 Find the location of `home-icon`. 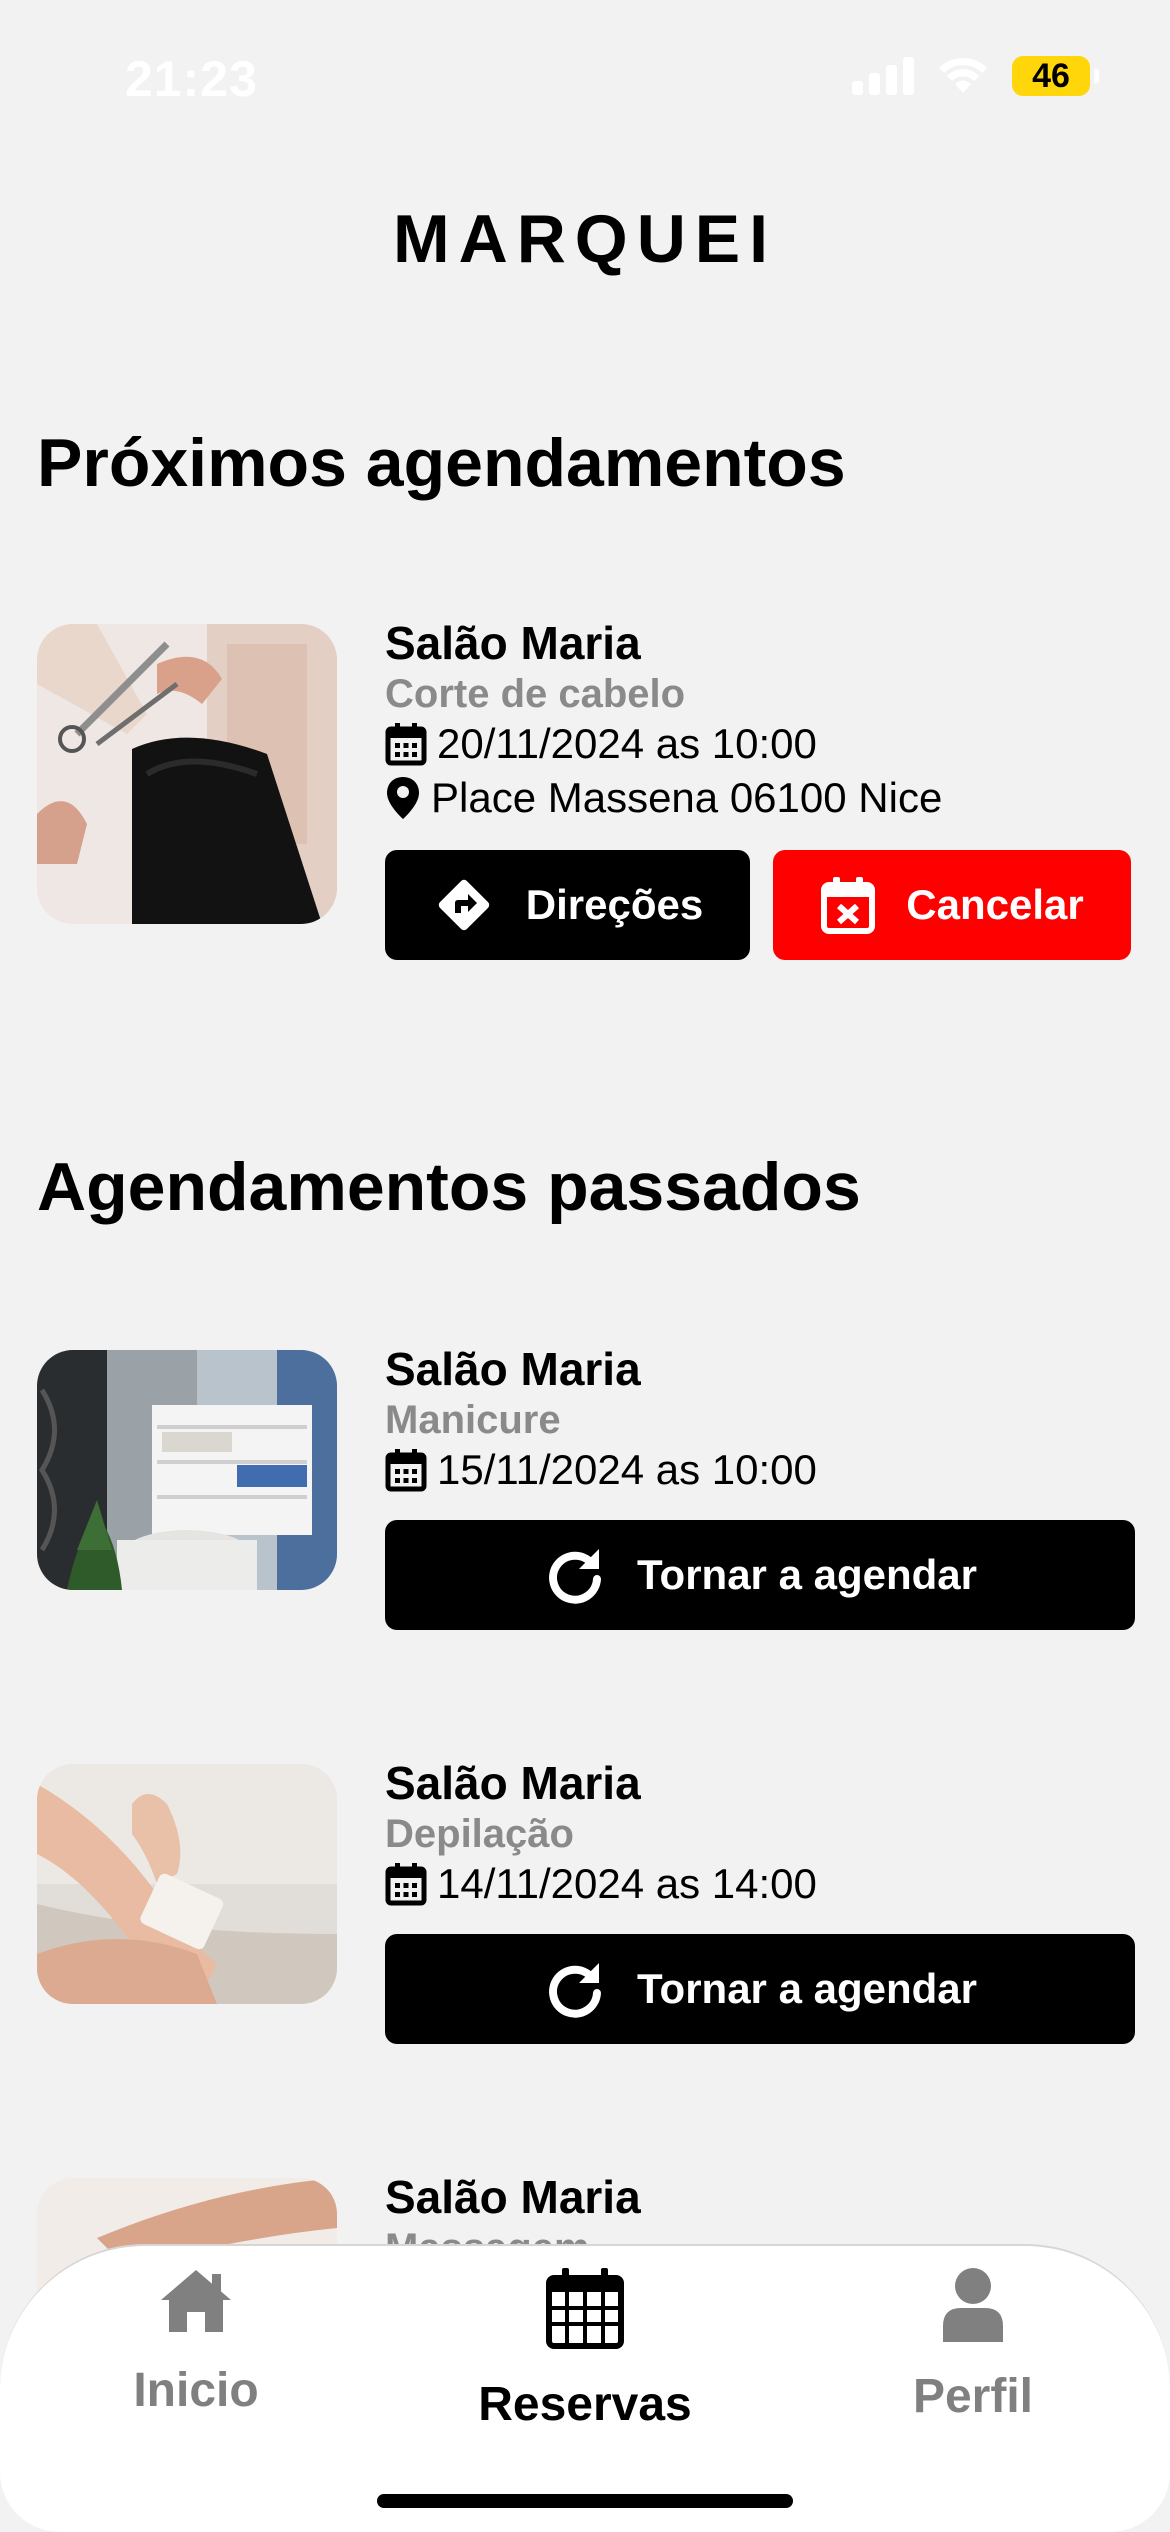

home-icon is located at coordinates (196, 2301).